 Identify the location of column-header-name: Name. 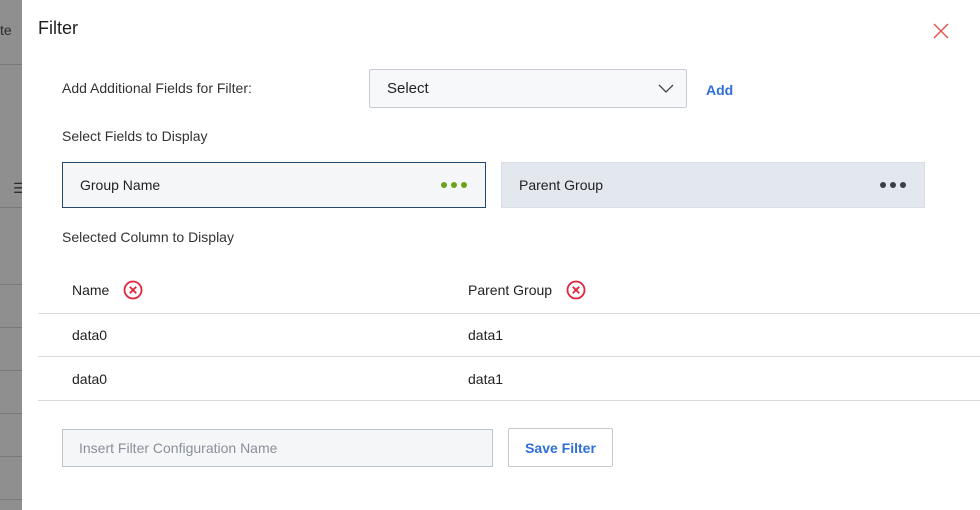
(107, 290).